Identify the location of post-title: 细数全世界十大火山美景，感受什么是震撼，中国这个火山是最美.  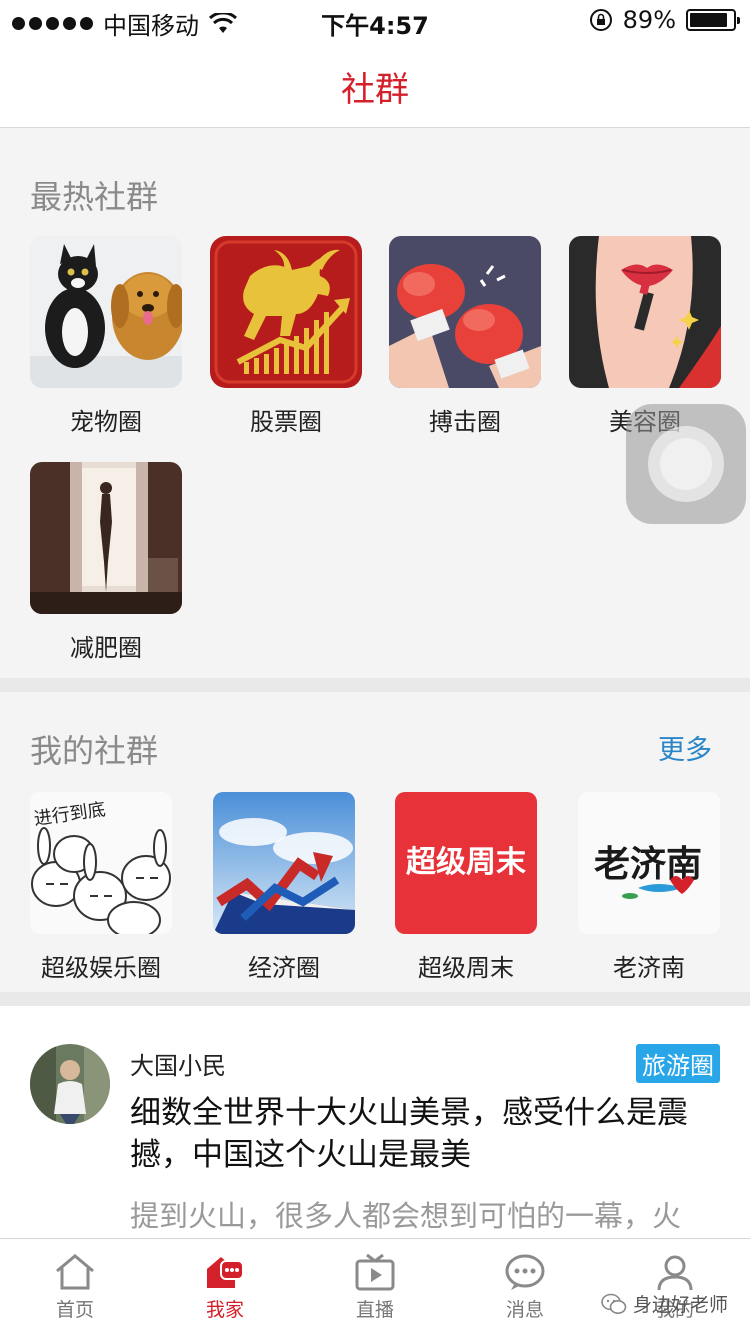
(425, 1134).